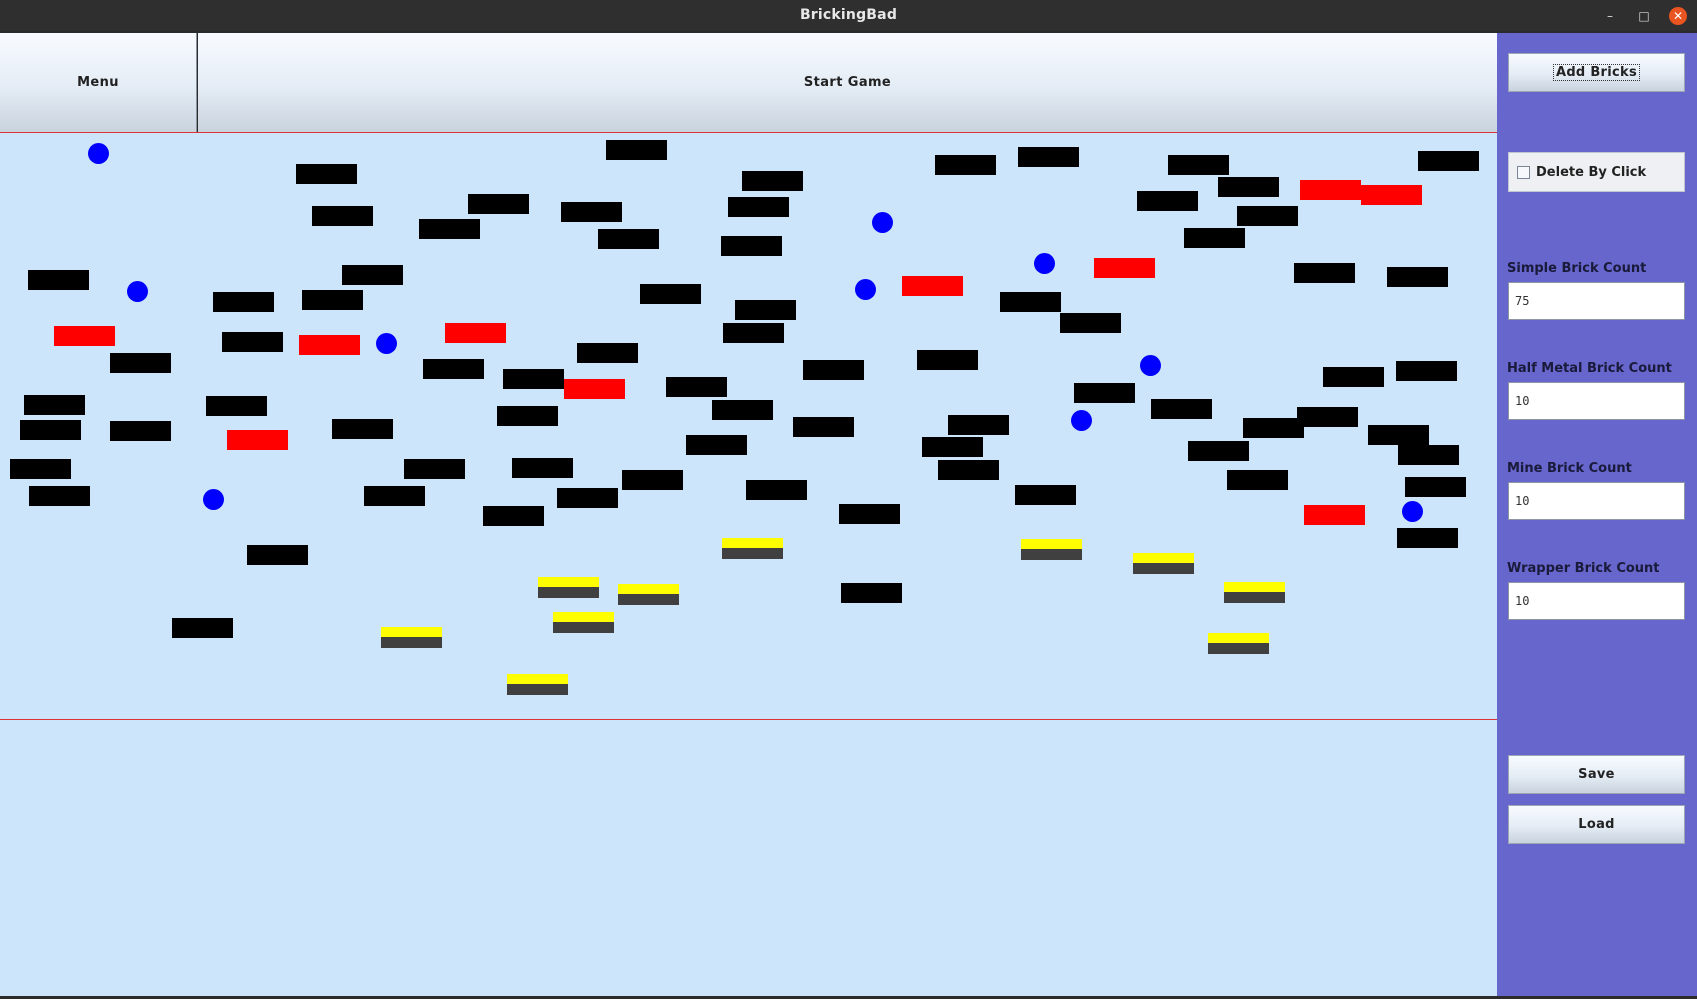 The width and height of the screenshot is (1697, 999). What do you see at coordinates (1678, 16) in the screenshot?
I see `close-icon: ✕` at bounding box center [1678, 16].